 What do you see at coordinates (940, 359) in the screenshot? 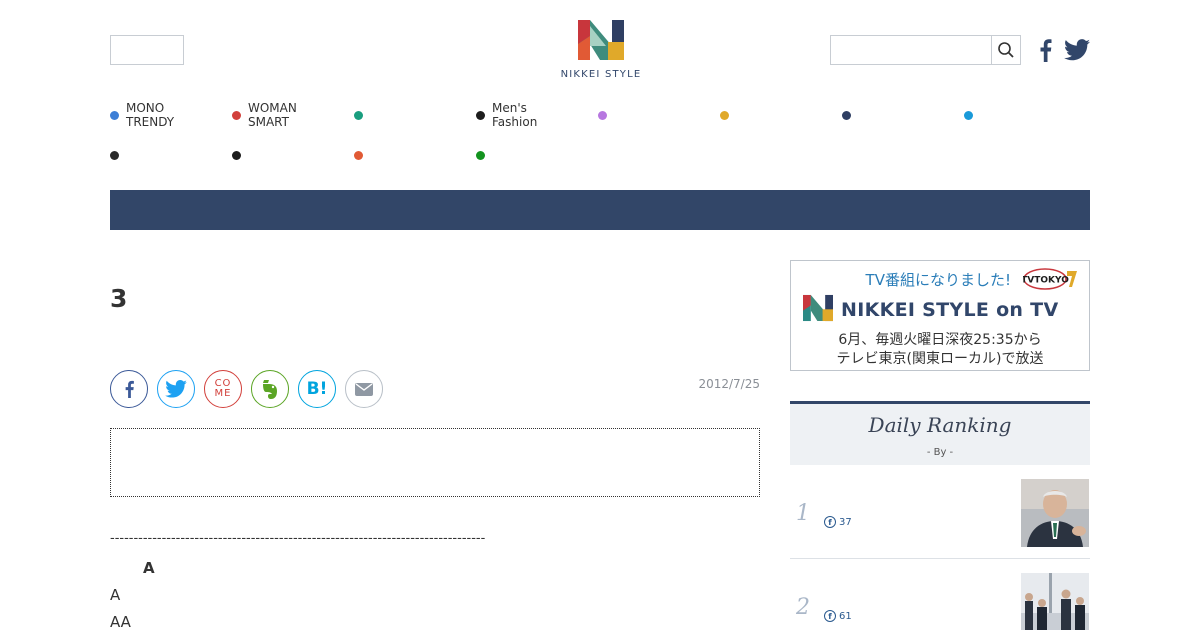
I see `banner-channel: テレビ東京(関東ローカル)で放送` at bounding box center [940, 359].